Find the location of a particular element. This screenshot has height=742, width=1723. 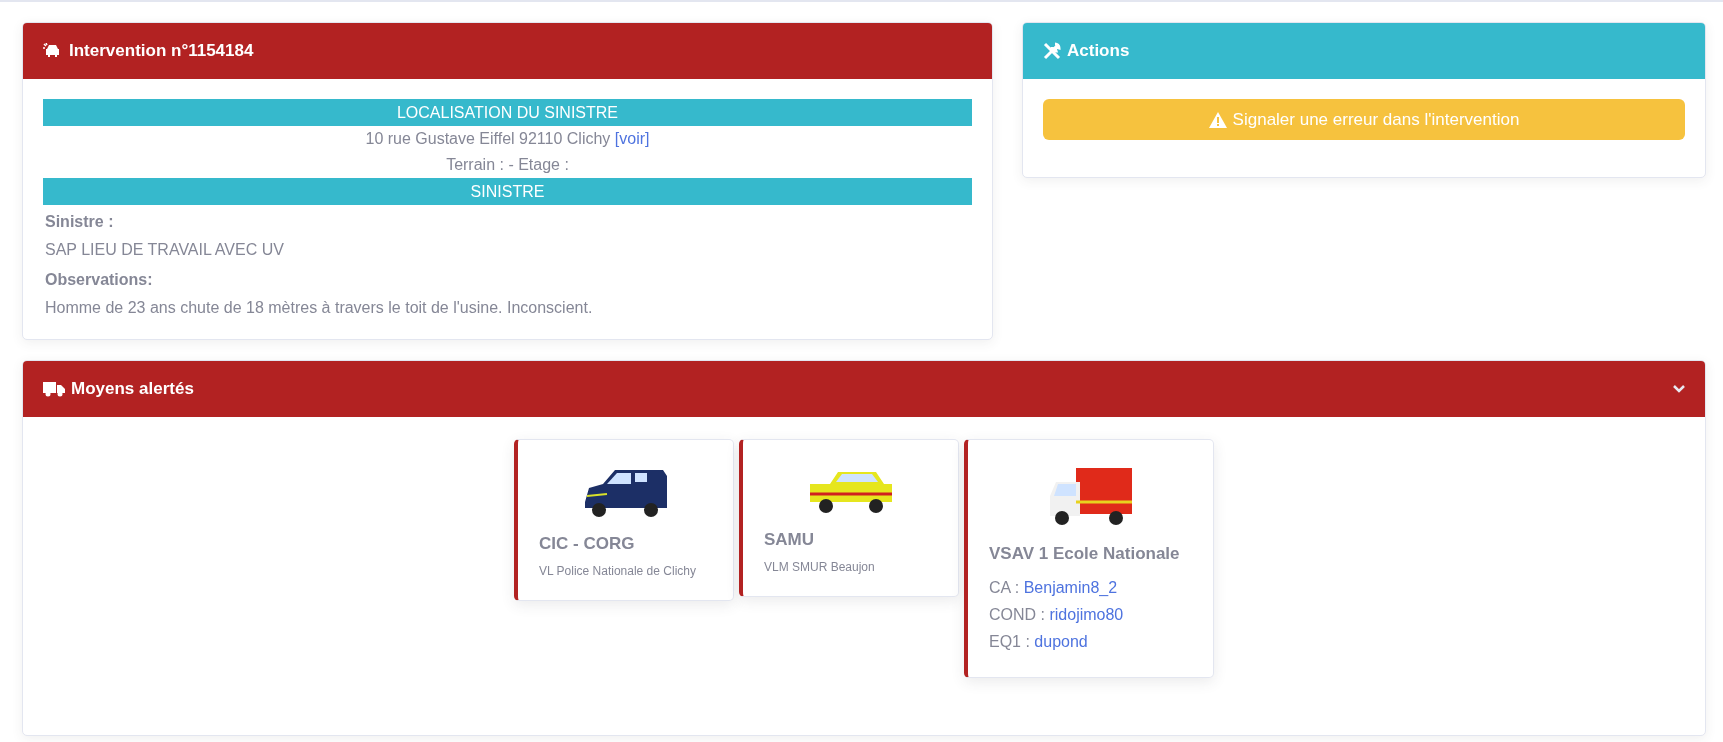

terrain-text: Terrain : - Etage : is located at coordinates (507, 165).